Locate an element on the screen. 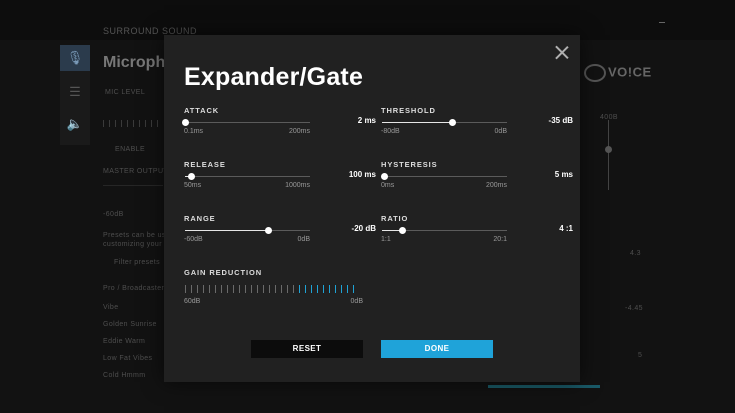  microphone-icon: 🎙 is located at coordinates (75, 58).